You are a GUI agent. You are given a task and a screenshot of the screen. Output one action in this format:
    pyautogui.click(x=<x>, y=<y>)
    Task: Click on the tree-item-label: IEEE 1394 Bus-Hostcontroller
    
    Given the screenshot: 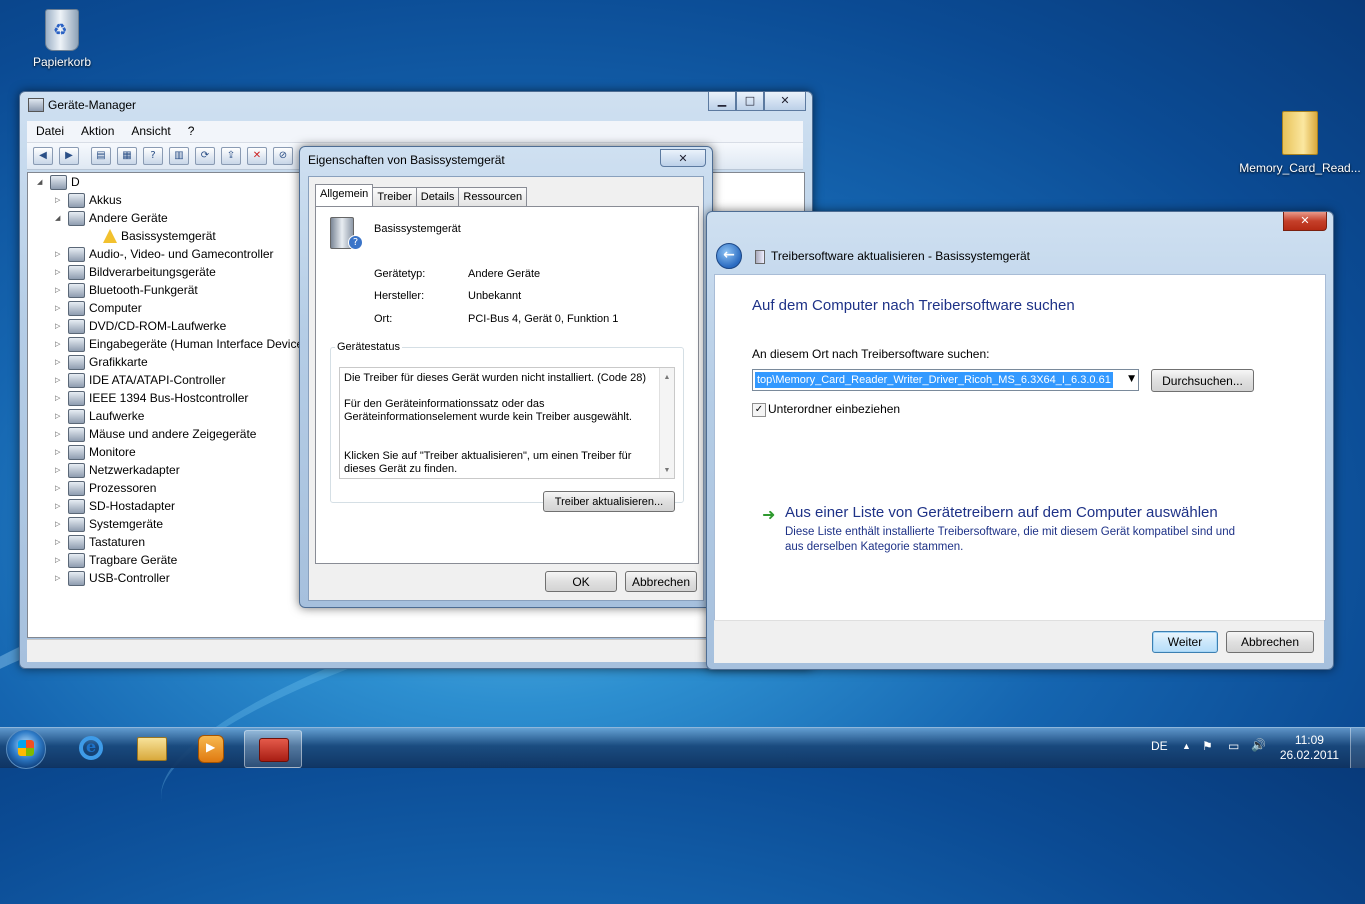 What is the action you would take?
    pyautogui.click(x=169, y=398)
    